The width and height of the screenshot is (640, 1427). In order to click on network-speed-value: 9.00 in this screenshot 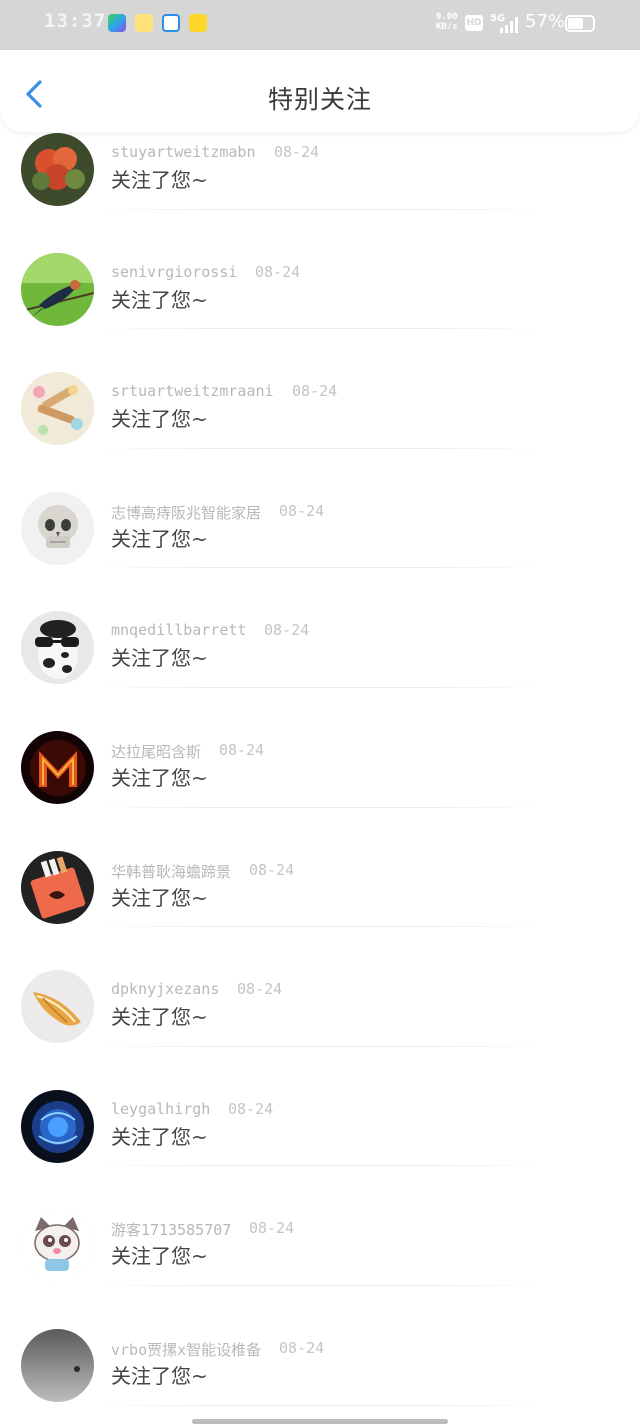, I will do `click(447, 17)`.